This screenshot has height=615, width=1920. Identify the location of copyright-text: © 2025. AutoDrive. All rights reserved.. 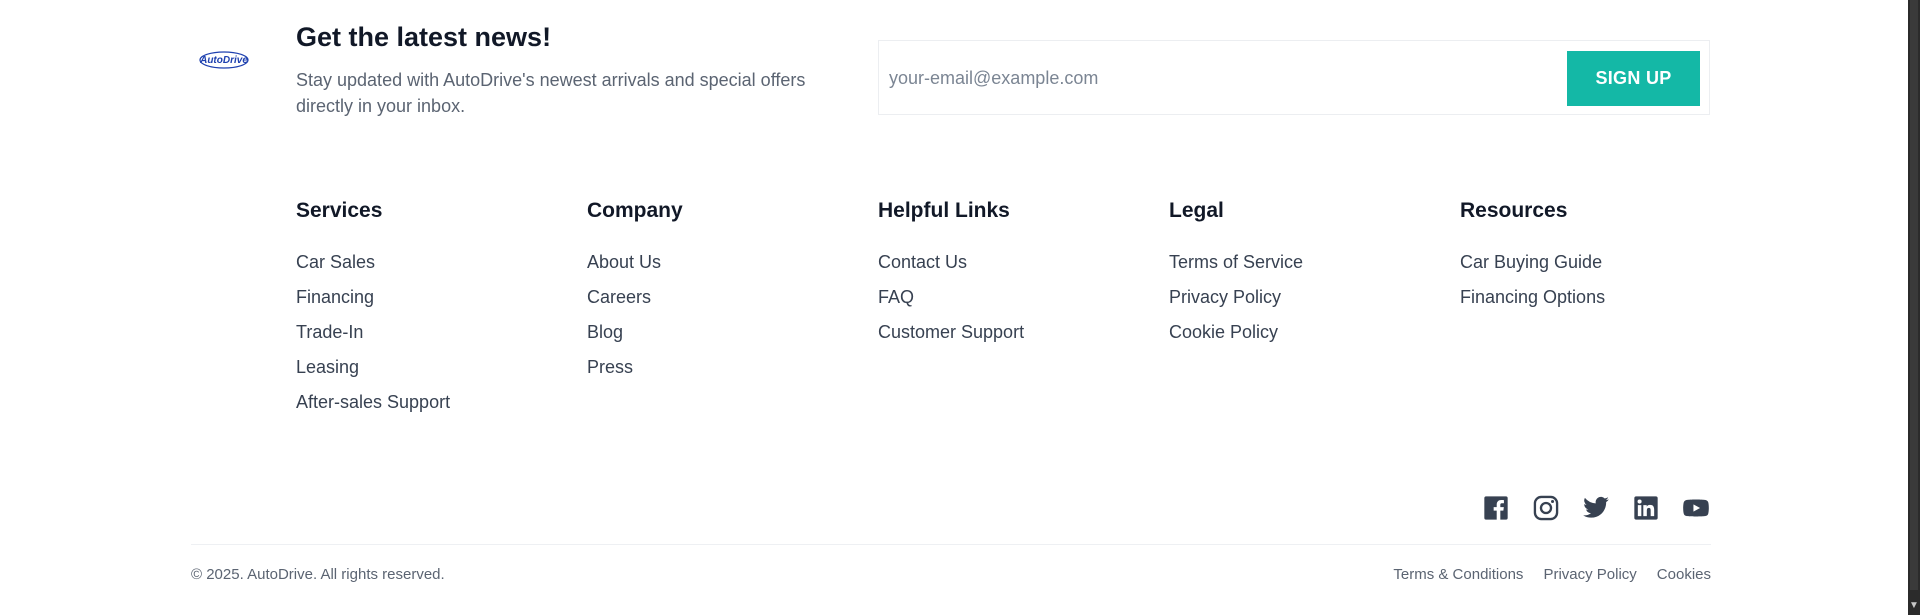
(318, 574).